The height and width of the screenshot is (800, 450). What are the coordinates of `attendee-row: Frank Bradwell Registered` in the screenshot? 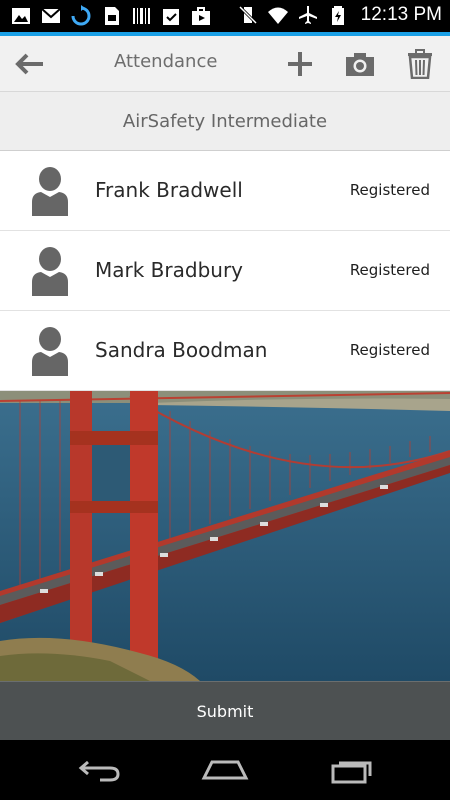 It's located at (225, 191).